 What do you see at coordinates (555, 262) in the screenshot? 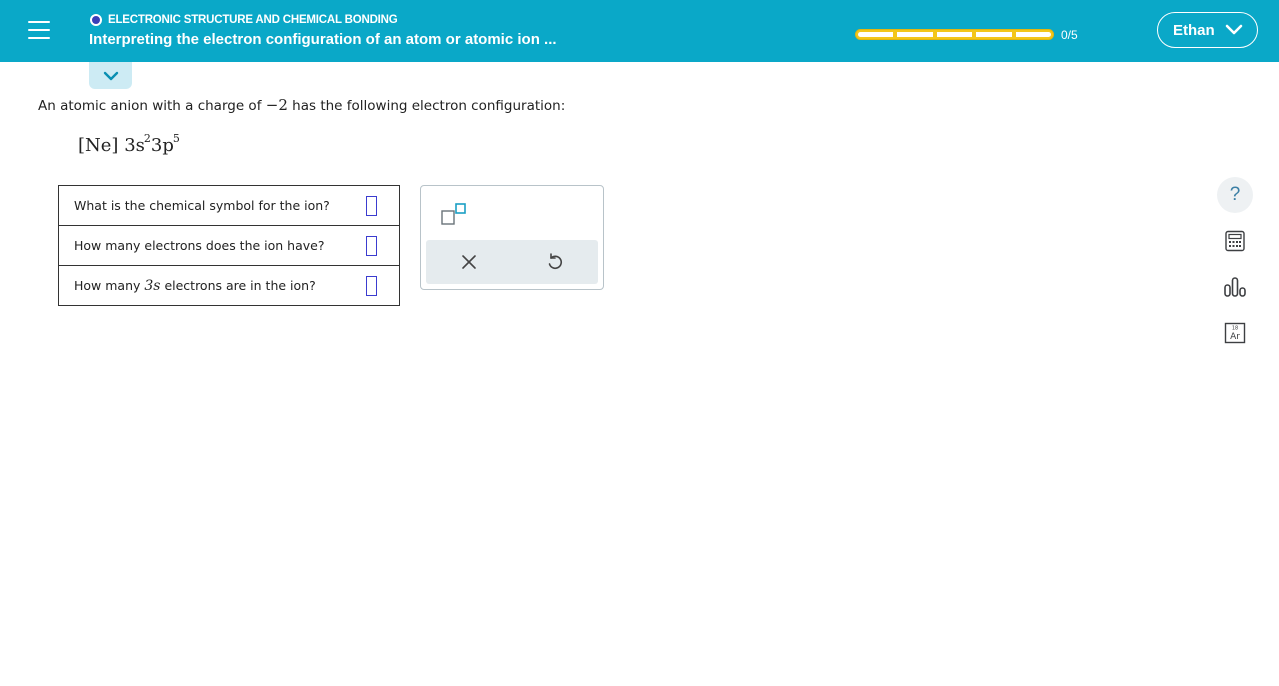
I see `undo-icon` at bounding box center [555, 262].